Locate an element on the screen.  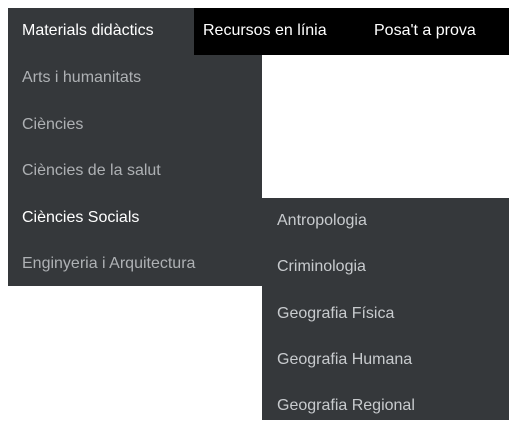
menu-item-ciencies-salut: Ciències de la salut is located at coordinates (135, 171).